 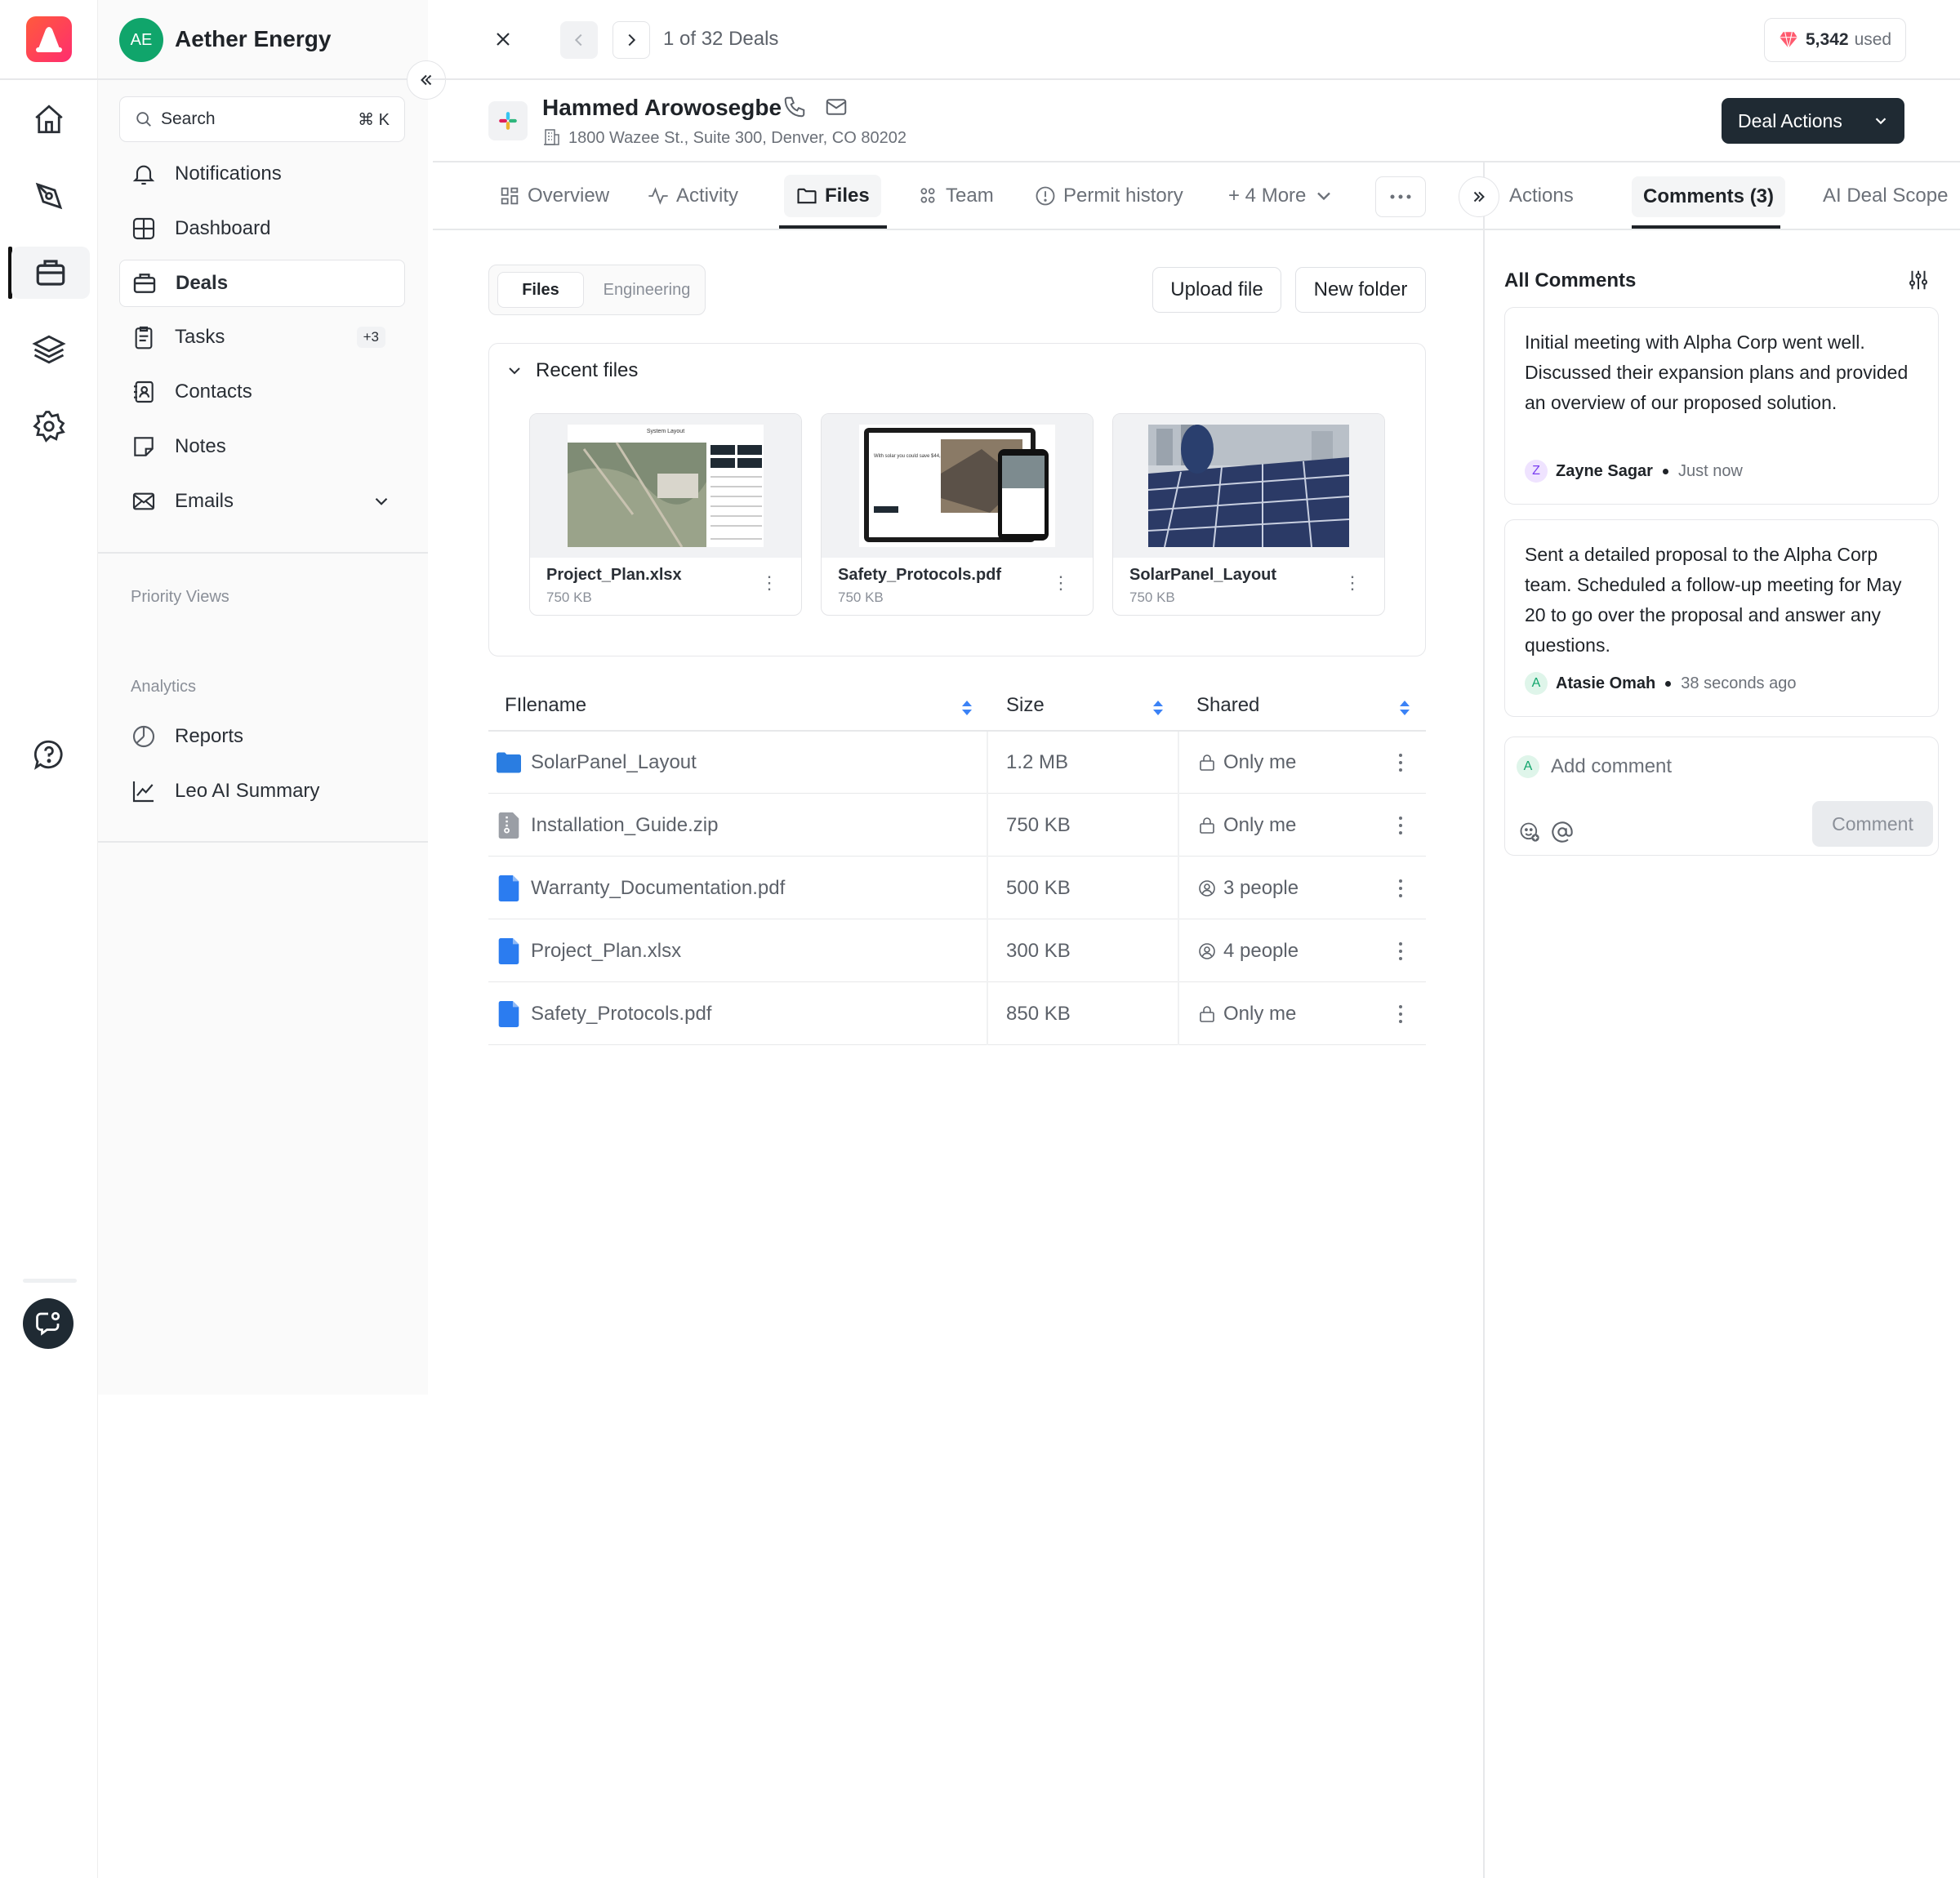 I want to click on file-name: SolarPanel_Layout, so click(x=614, y=763).